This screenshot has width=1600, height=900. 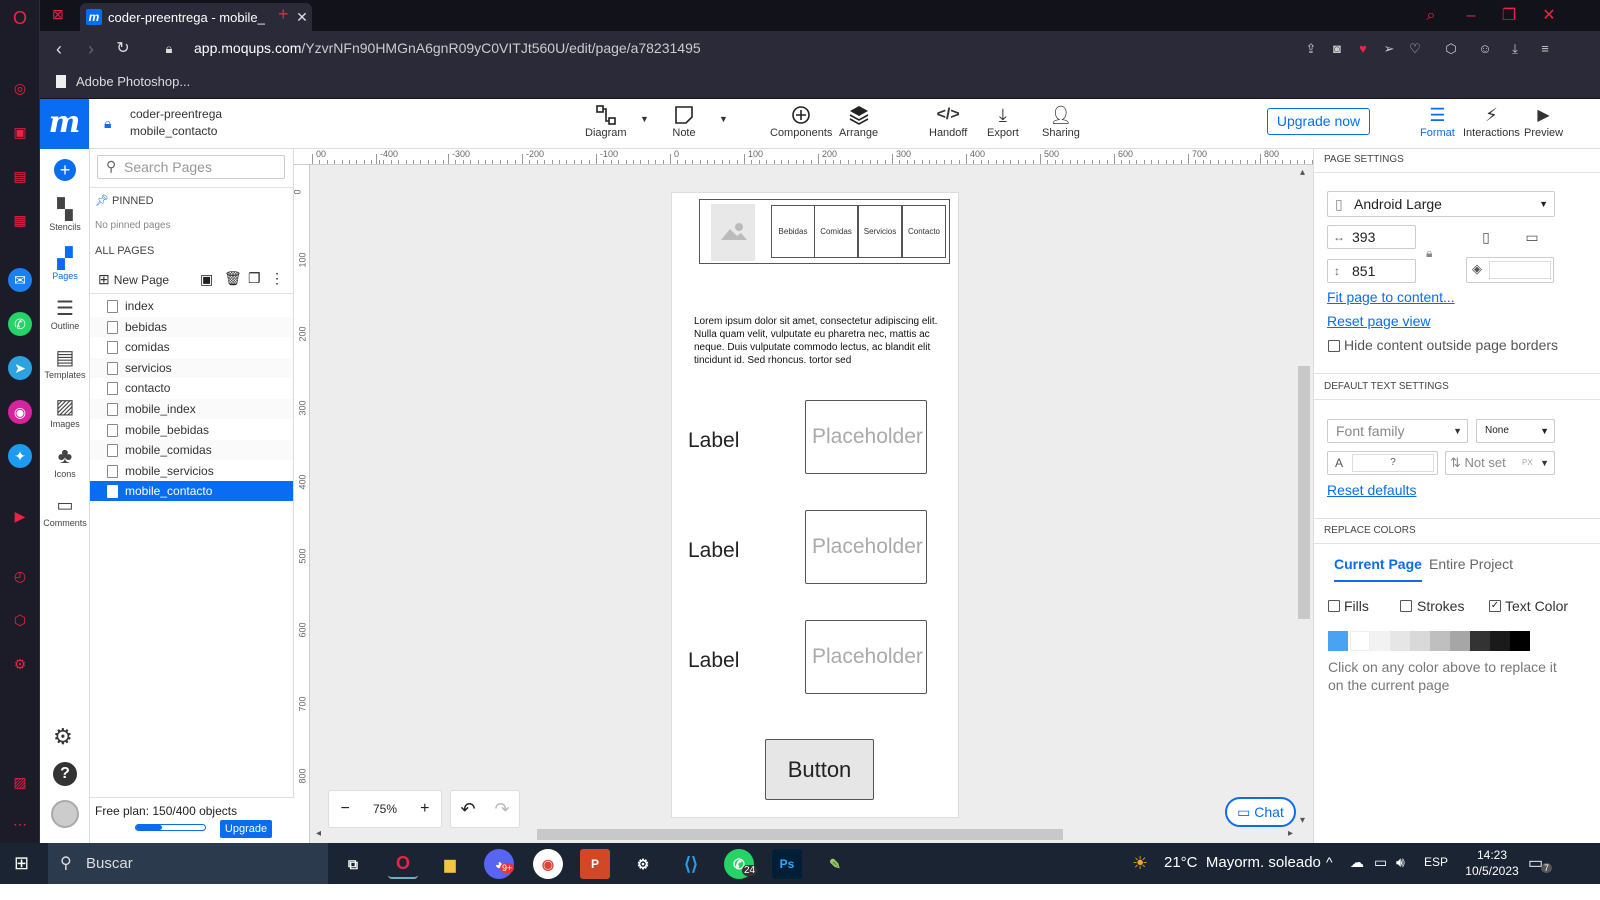 What do you see at coordinates (107, 123) in the screenshot?
I see `lock-project-icon: 🔒︎` at bounding box center [107, 123].